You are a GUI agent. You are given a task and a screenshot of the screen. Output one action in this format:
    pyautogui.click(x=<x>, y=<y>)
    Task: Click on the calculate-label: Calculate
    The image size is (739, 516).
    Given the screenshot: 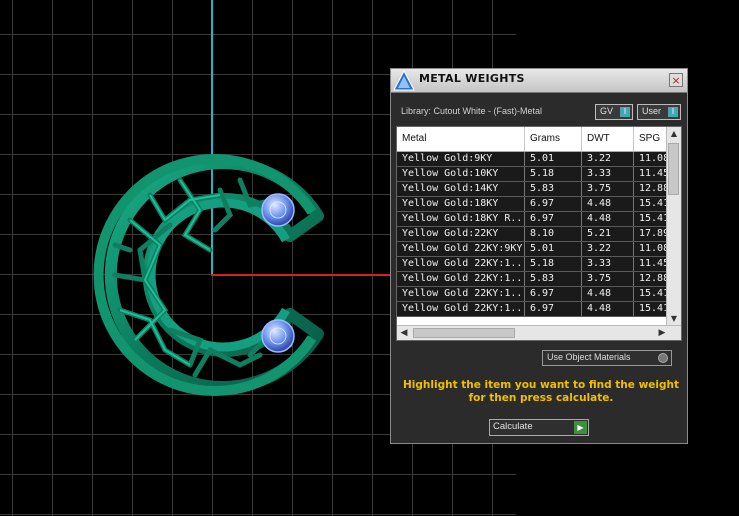 What is the action you would take?
    pyautogui.click(x=513, y=426)
    